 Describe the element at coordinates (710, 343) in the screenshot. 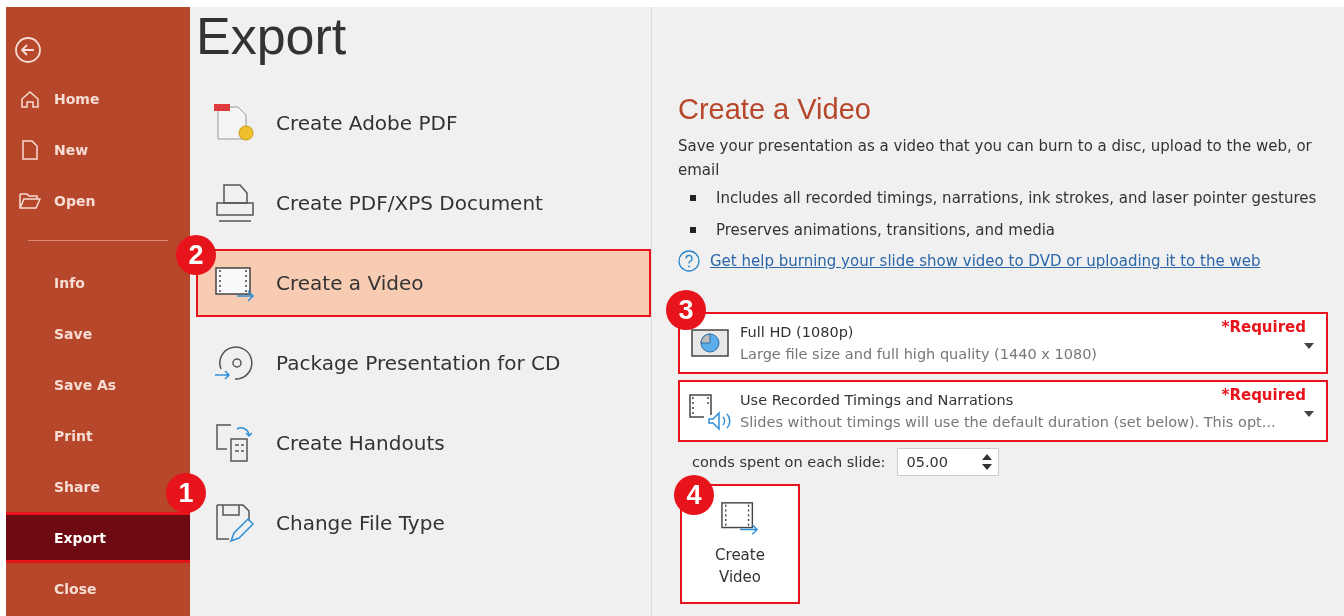

I see `pie-chart-icon` at that location.